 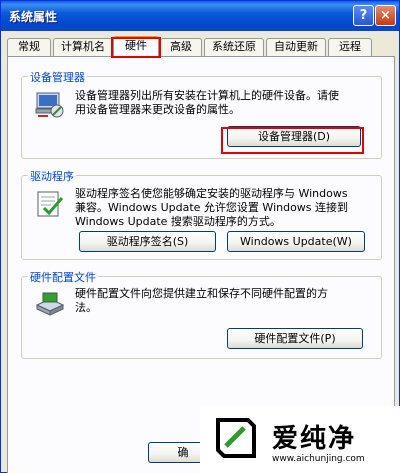 I want to click on hardware-profiles-button: 硬件配置文件(P), so click(x=295, y=338).